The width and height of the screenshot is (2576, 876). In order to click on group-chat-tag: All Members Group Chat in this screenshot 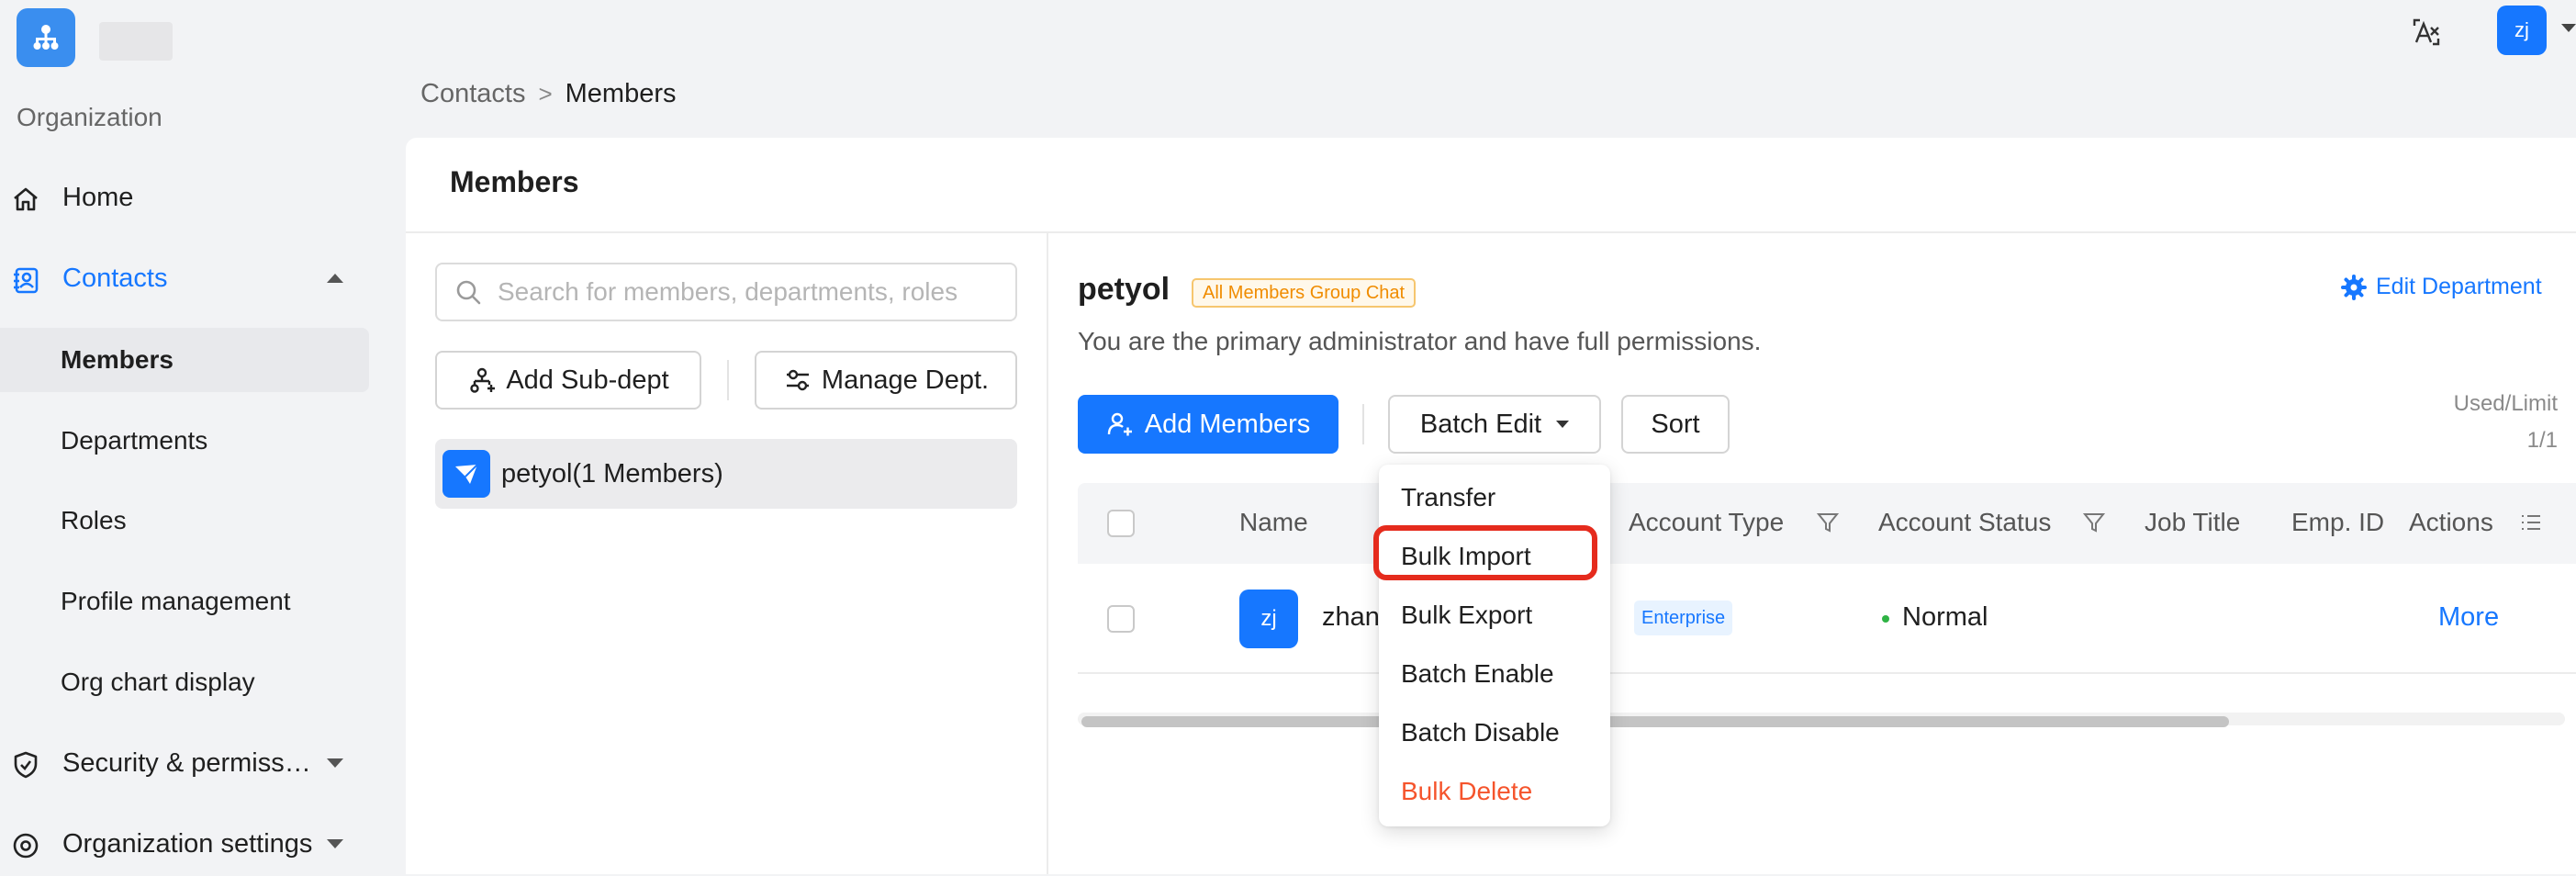, I will do `click(1304, 293)`.